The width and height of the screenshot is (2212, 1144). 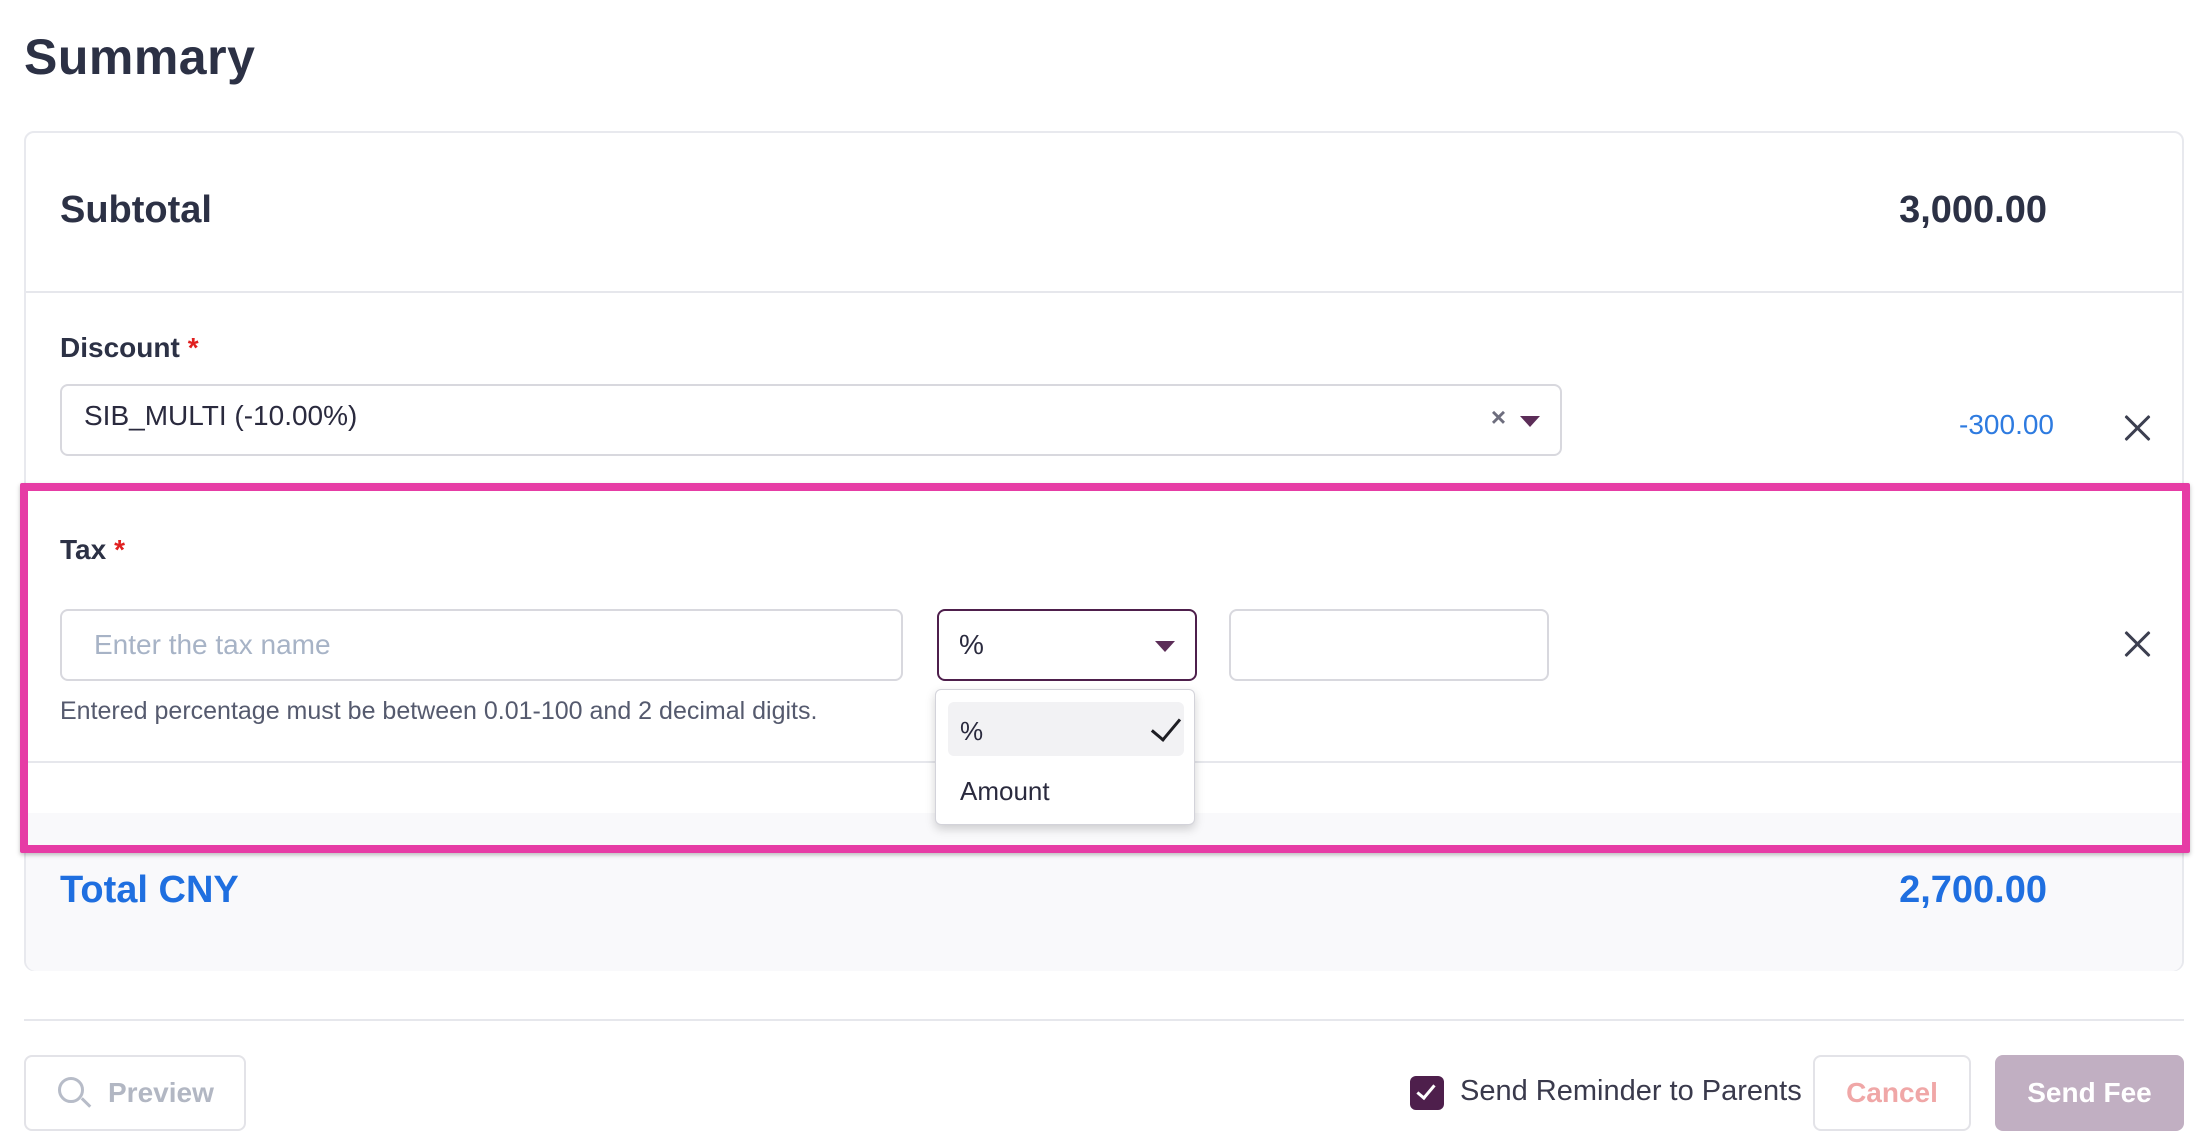 What do you see at coordinates (1066, 789) in the screenshot?
I see `dropdown-option-amount: Amount` at bounding box center [1066, 789].